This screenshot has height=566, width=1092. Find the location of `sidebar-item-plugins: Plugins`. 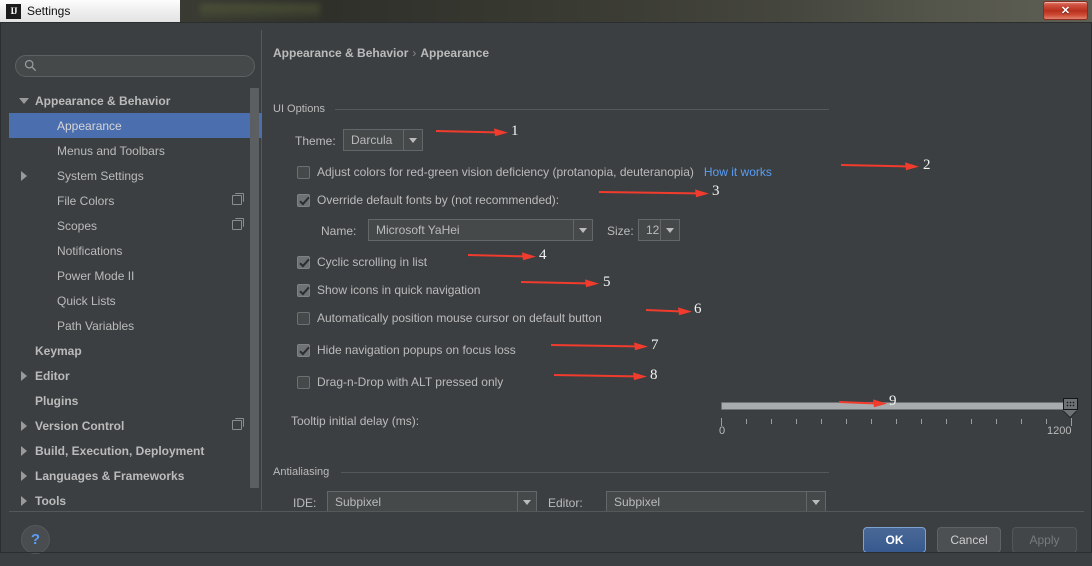

sidebar-item-plugins: Plugins is located at coordinates (135, 400).